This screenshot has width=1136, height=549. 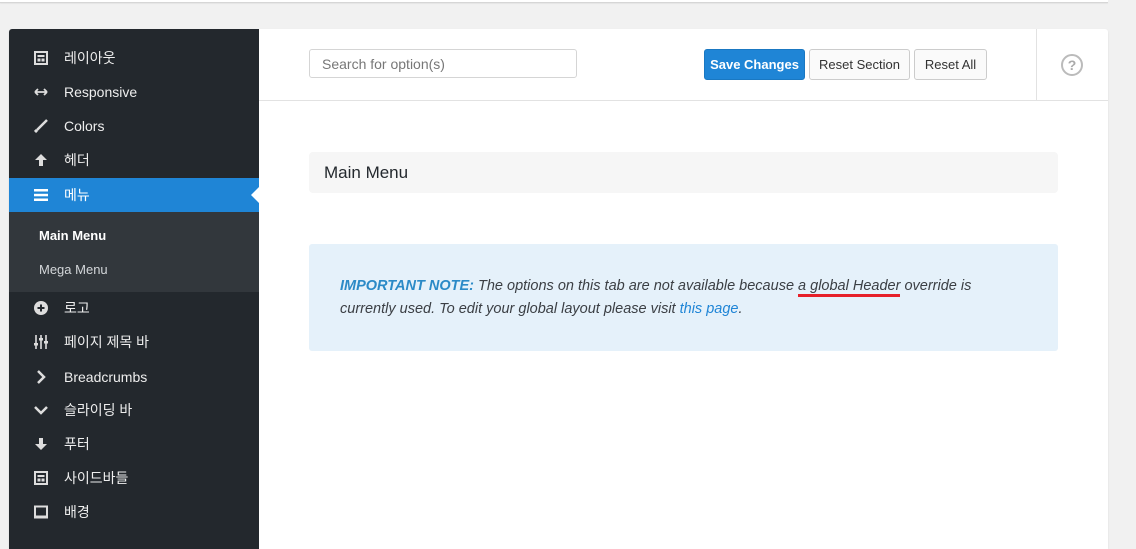 What do you see at coordinates (41, 444) in the screenshot?
I see `arrow-down-icon` at bounding box center [41, 444].